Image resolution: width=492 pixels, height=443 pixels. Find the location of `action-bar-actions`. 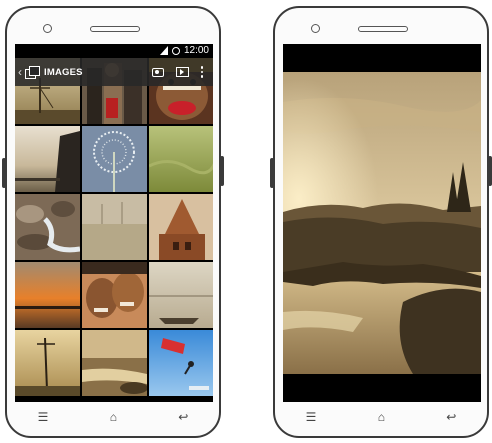

action-bar-actions is located at coordinates (177, 72).